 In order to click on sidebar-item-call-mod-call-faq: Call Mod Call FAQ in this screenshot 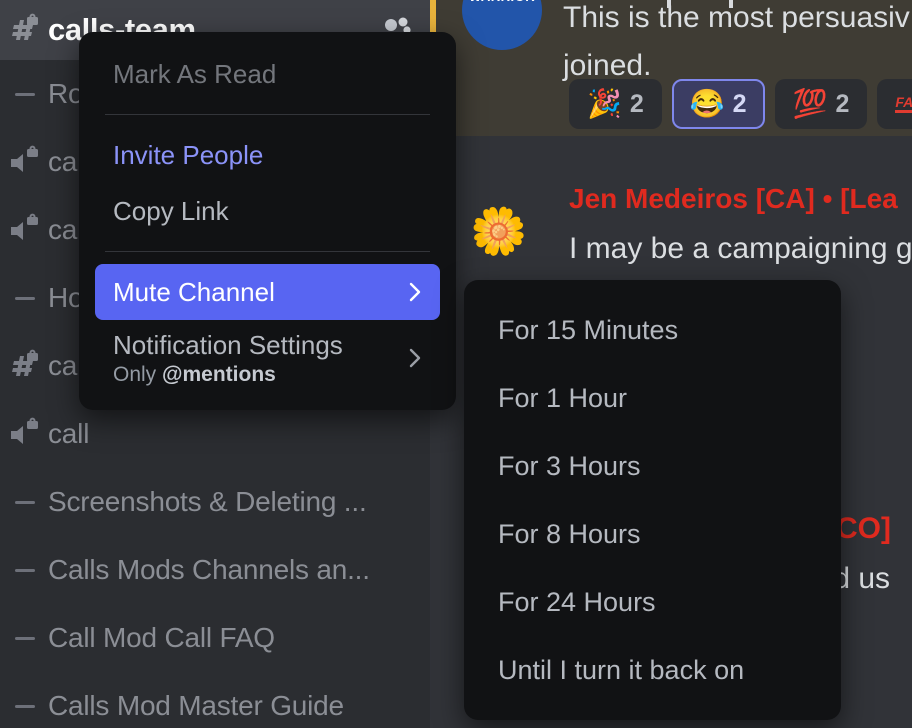, I will do `click(215, 638)`.